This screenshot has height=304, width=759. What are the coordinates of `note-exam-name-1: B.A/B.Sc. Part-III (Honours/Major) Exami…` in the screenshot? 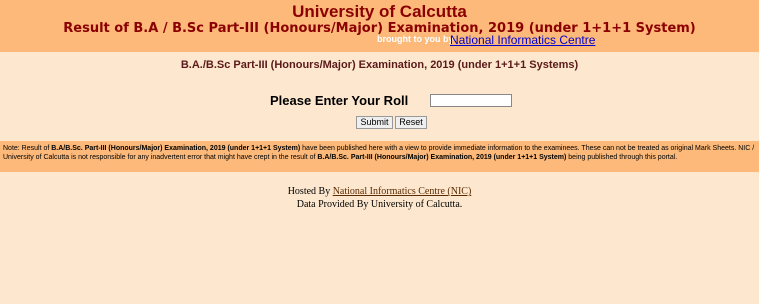 It's located at (176, 148).